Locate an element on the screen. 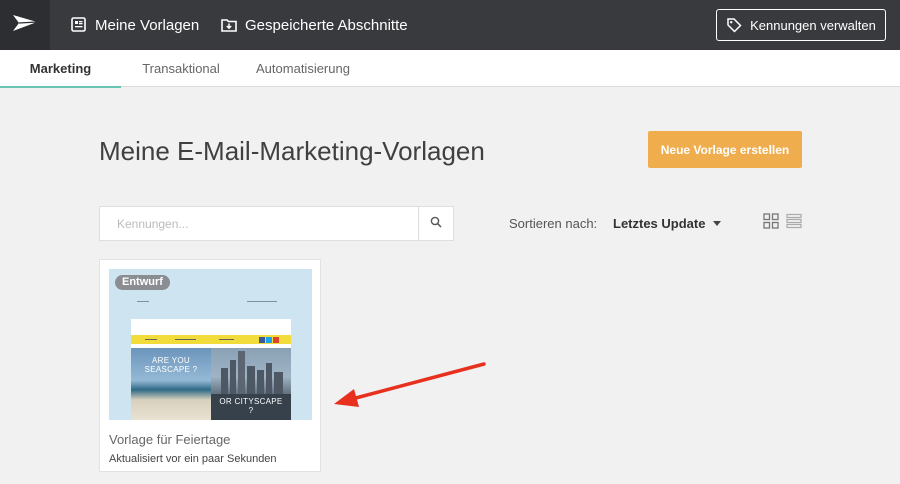 The height and width of the screenshot is (484, 900). tab-automation: Automatisierung is located at coordinates (303, 68).